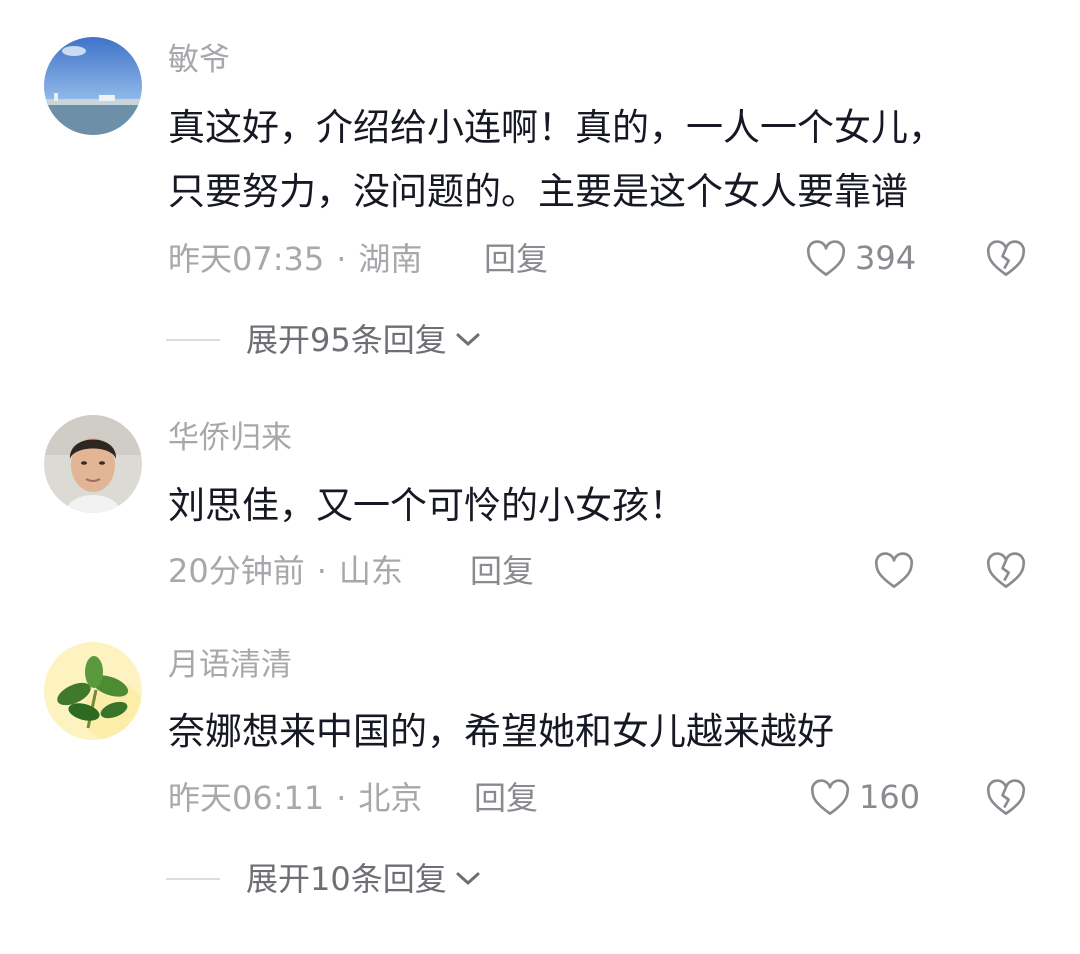  I want to click on like-button: 394, so click(860, 258).